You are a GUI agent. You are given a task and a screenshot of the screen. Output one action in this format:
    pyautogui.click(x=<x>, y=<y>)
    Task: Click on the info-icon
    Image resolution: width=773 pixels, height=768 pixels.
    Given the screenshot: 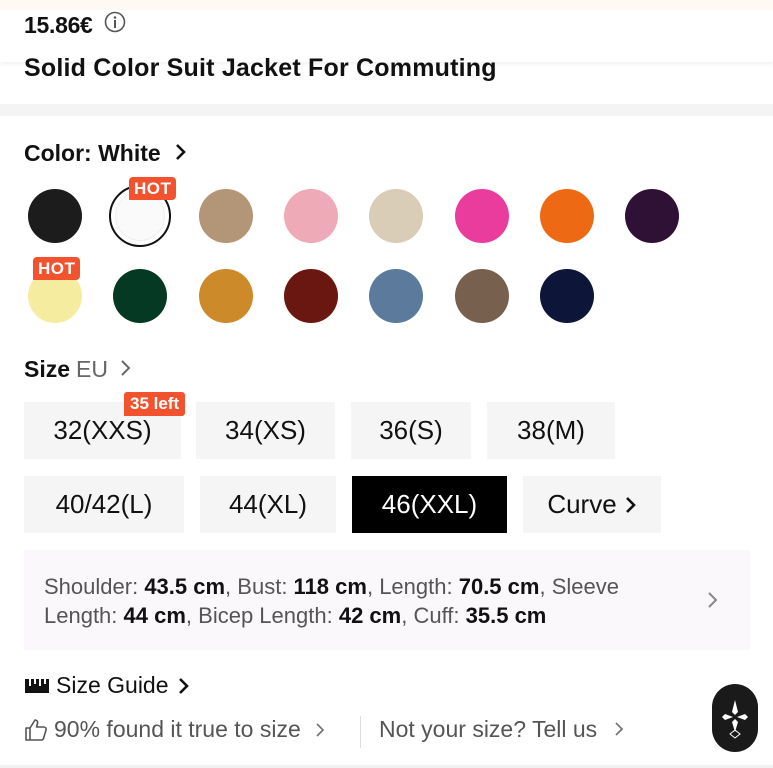 What is the action you would take?
    pyautogui.click(x=115, y=22)
    